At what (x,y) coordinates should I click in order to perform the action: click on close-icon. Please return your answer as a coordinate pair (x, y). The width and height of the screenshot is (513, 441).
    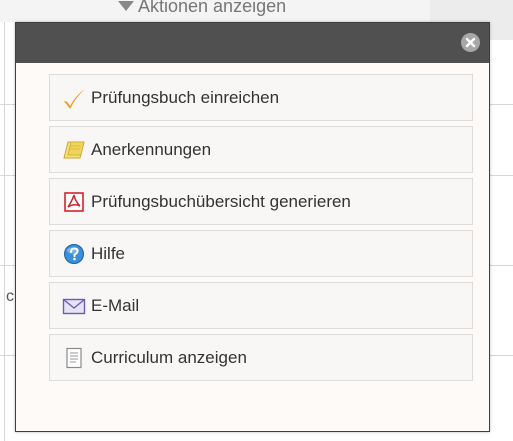
    Looking at the image, I should click on (470, 42).